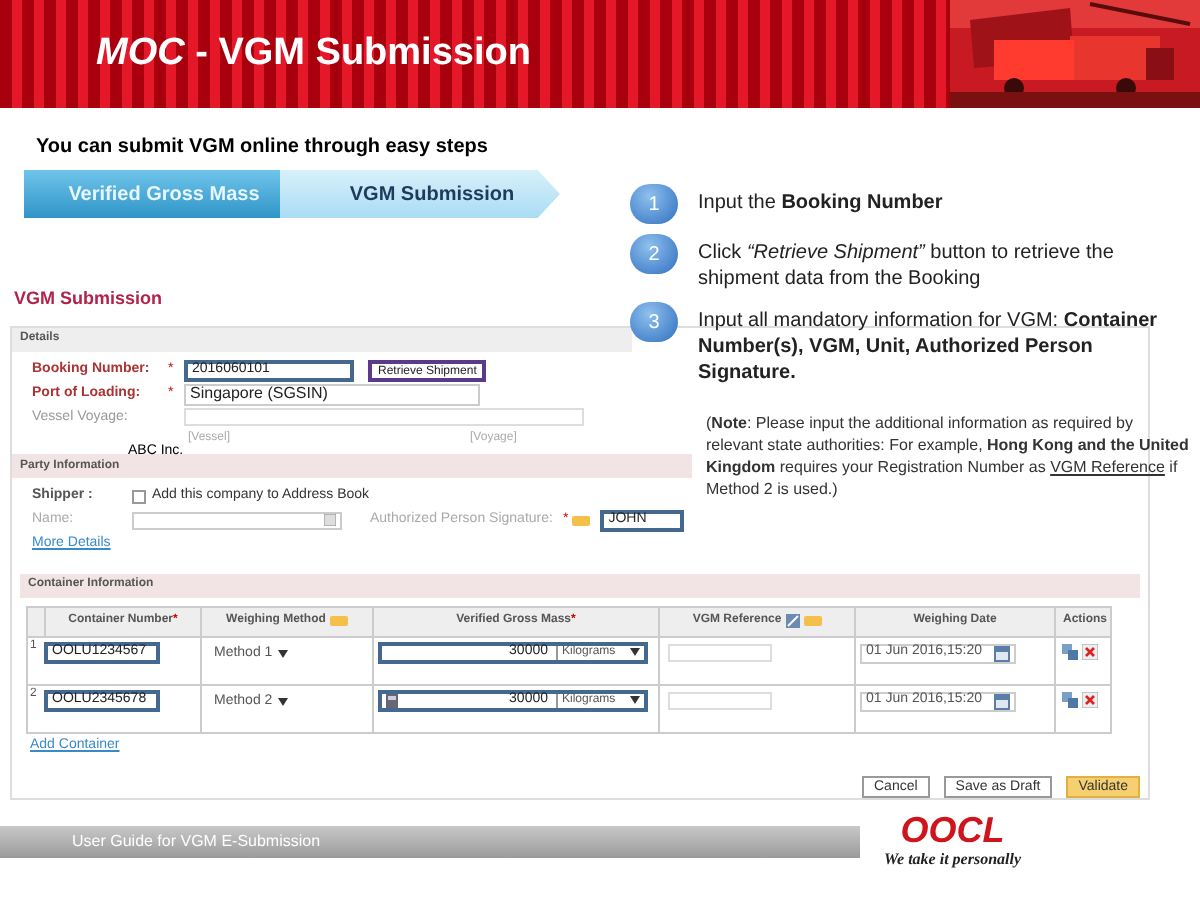  Describe the element at coordinates (237, 520) in the screenshot. I see `name-field` at that location.